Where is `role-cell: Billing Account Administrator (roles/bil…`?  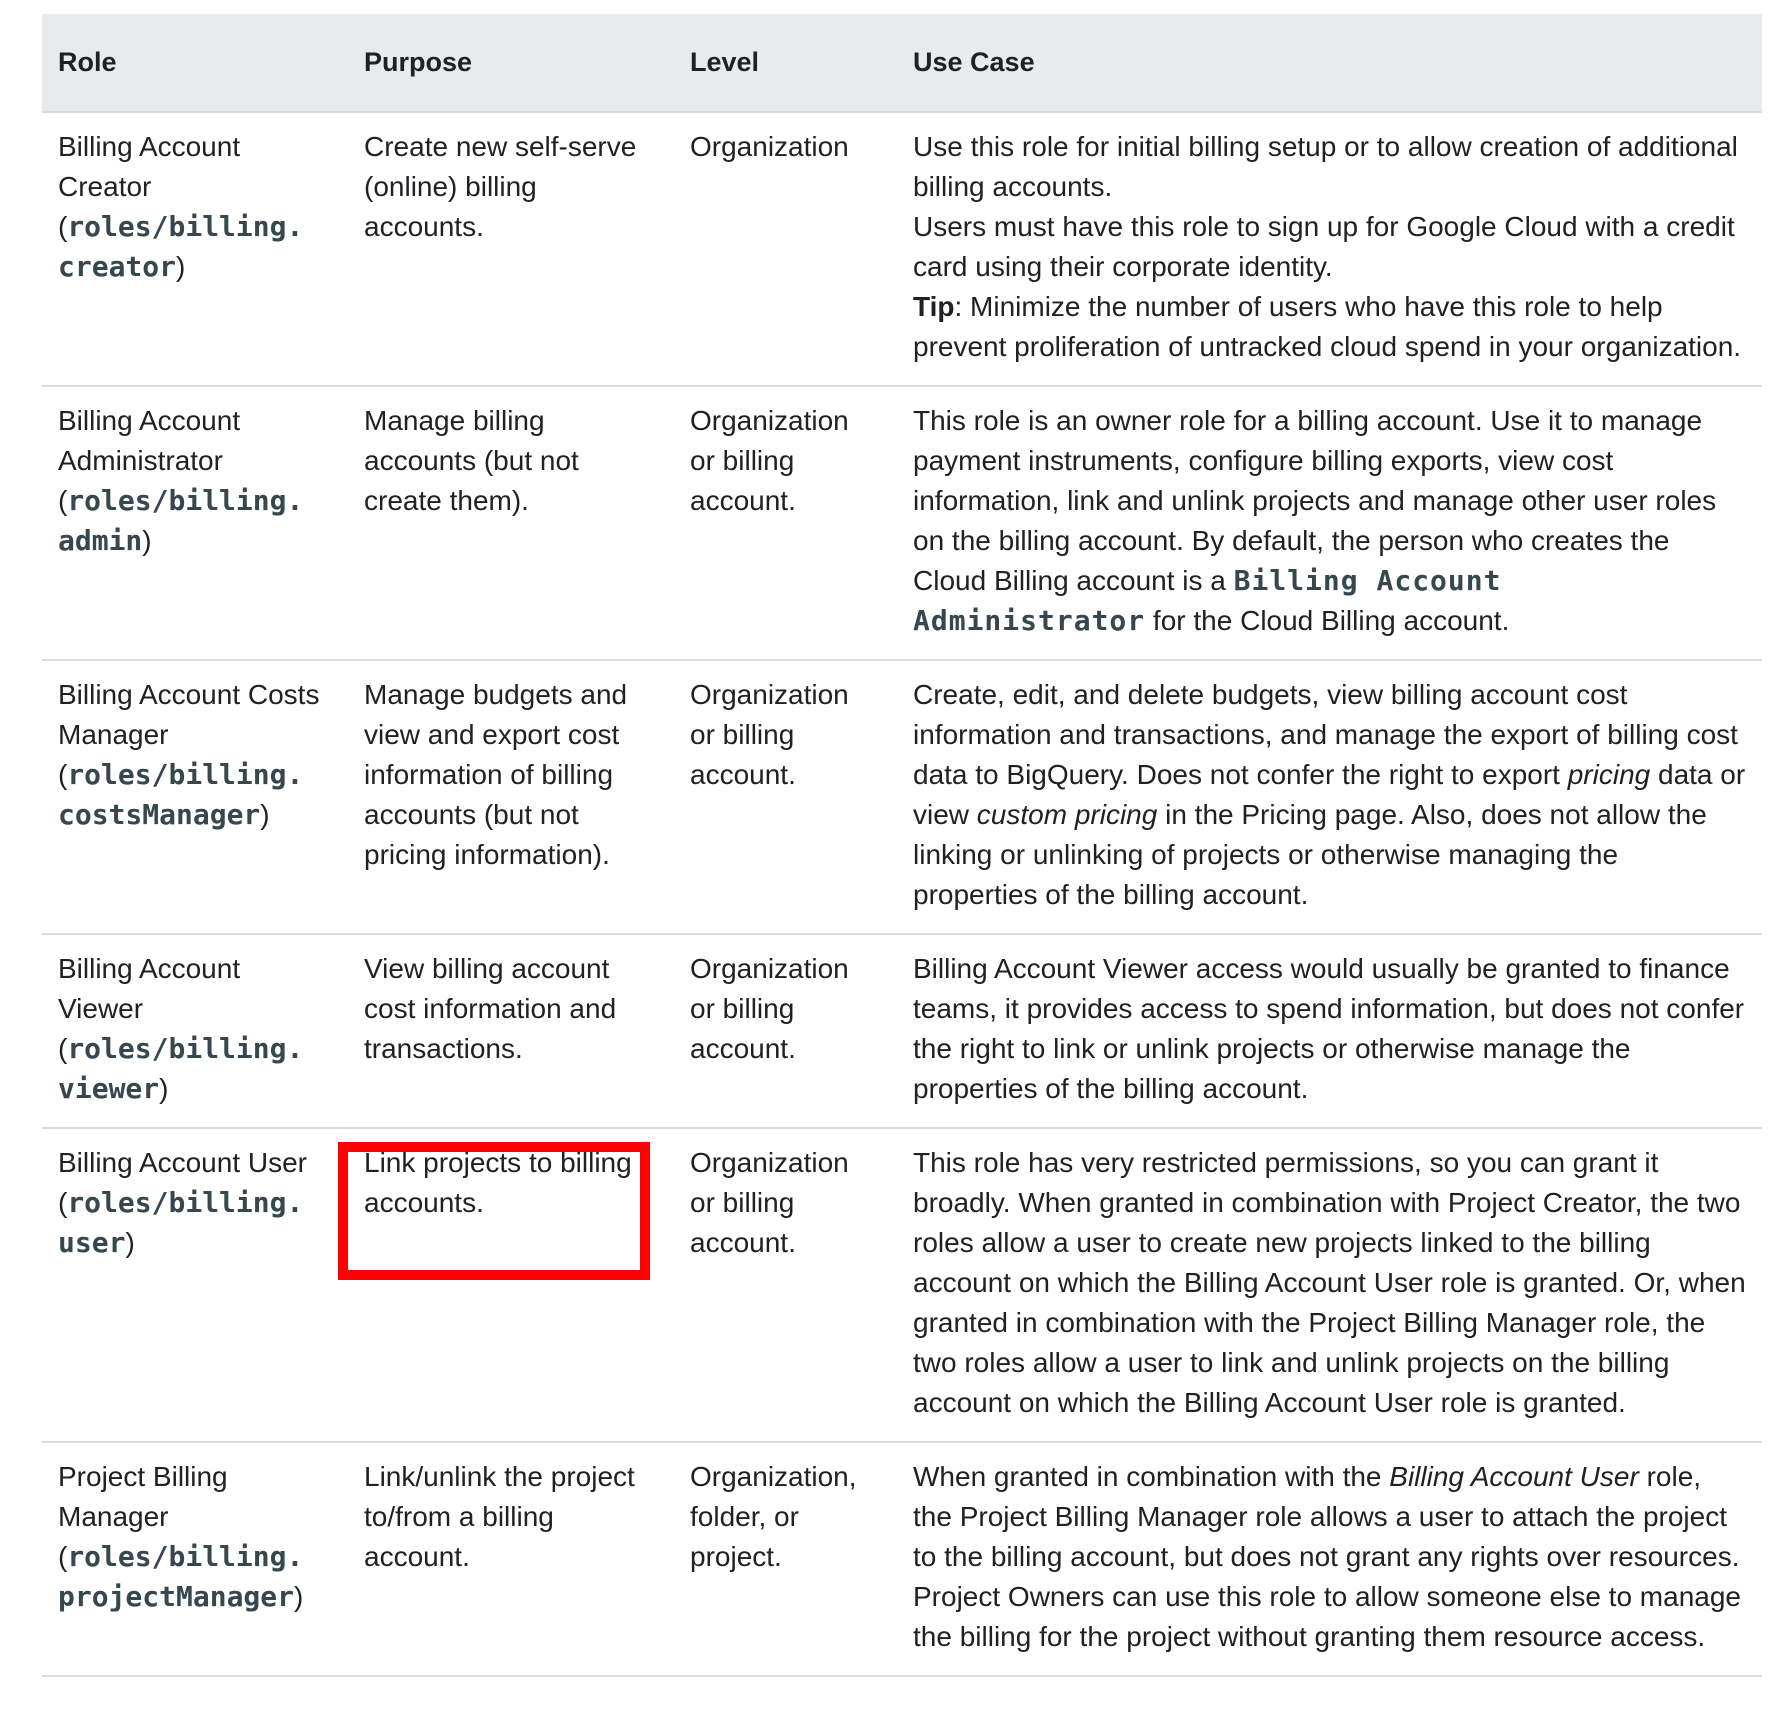 role-cell: Billing Account Administrator (roles/bil… is located at coordinates (195, 523).